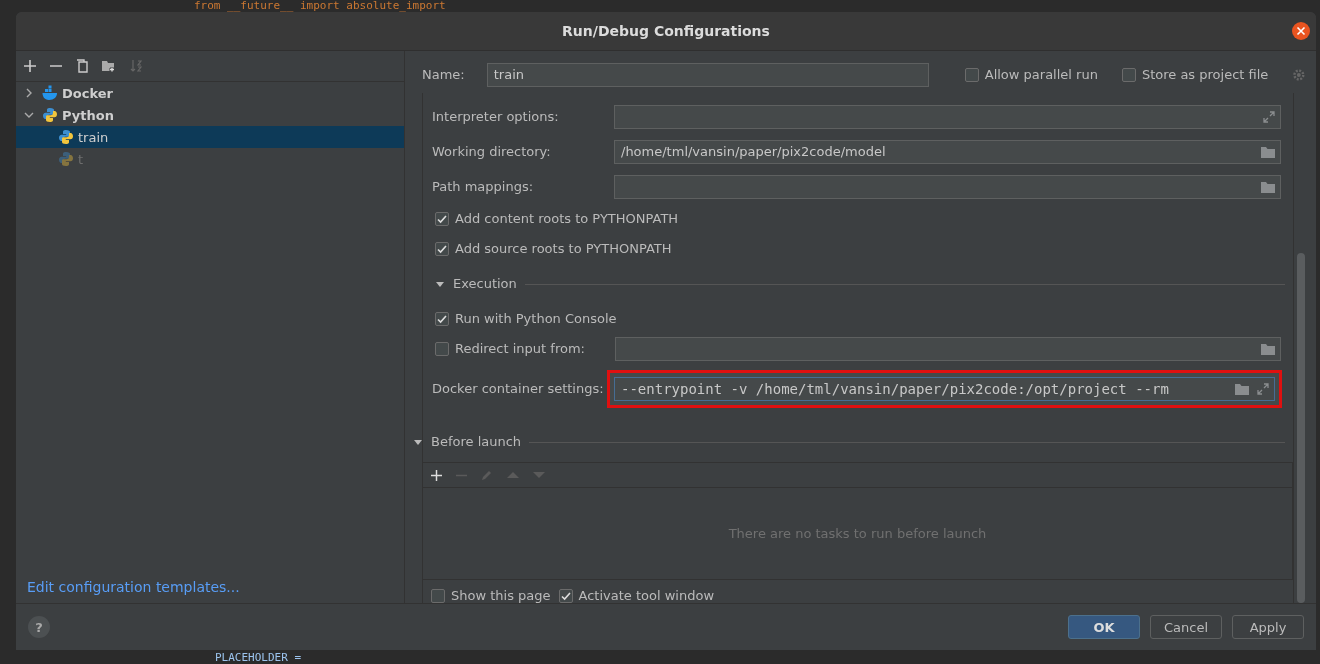 The width and height of the screenshot is (1320, 664). Describe the element at coordinates (1299, 75) in the screenshot. I see `gear-icon` at that location.